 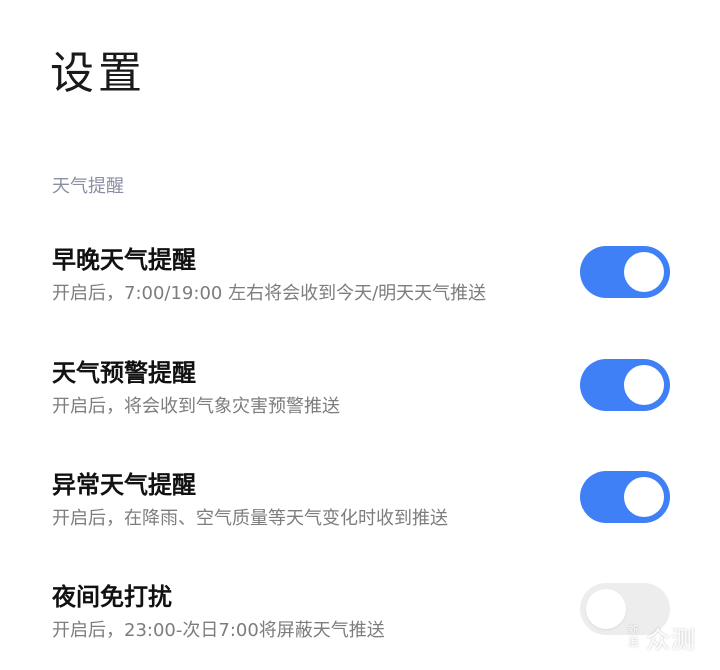 I want to click on watermark-small: 新 浪, so click(x=635, y=637).